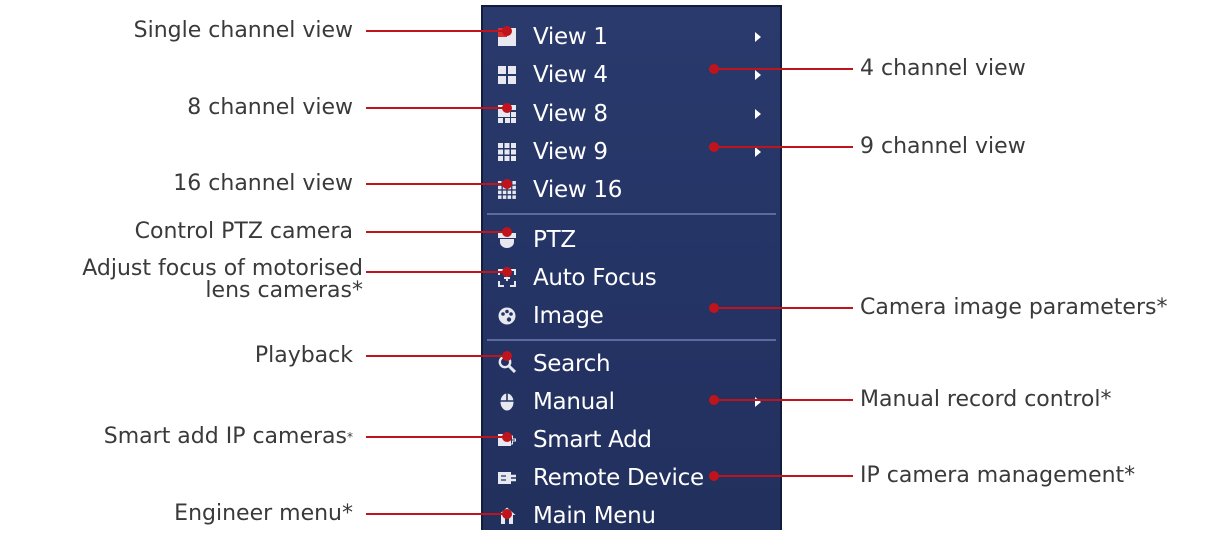  I want to click on callout-eight-channel: 8 channel view, so click(270, 107).